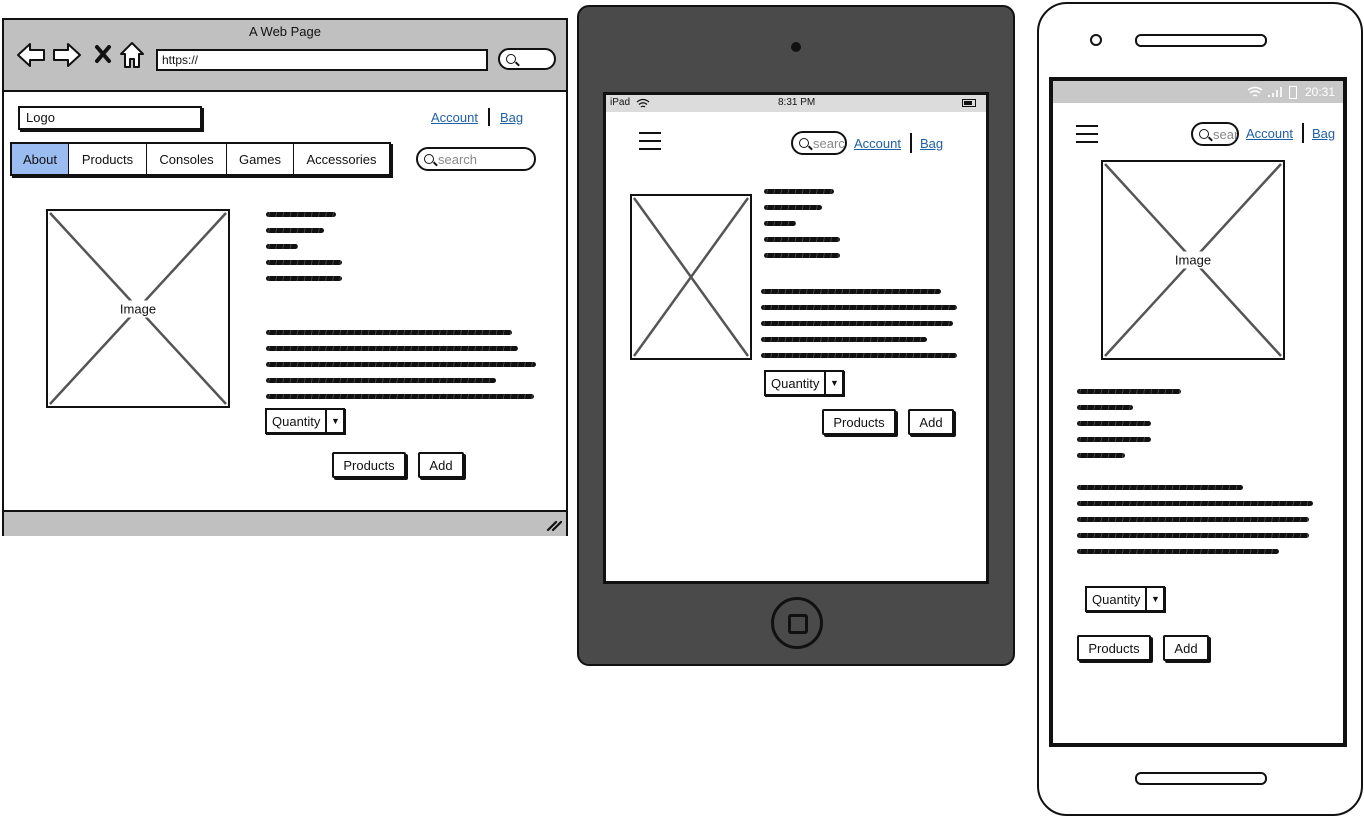 This screenshot has width=1364, height=818. Describe the element at coordinates (1320, 92) in the screenshot. I see `status-time: 20:31` at that location.